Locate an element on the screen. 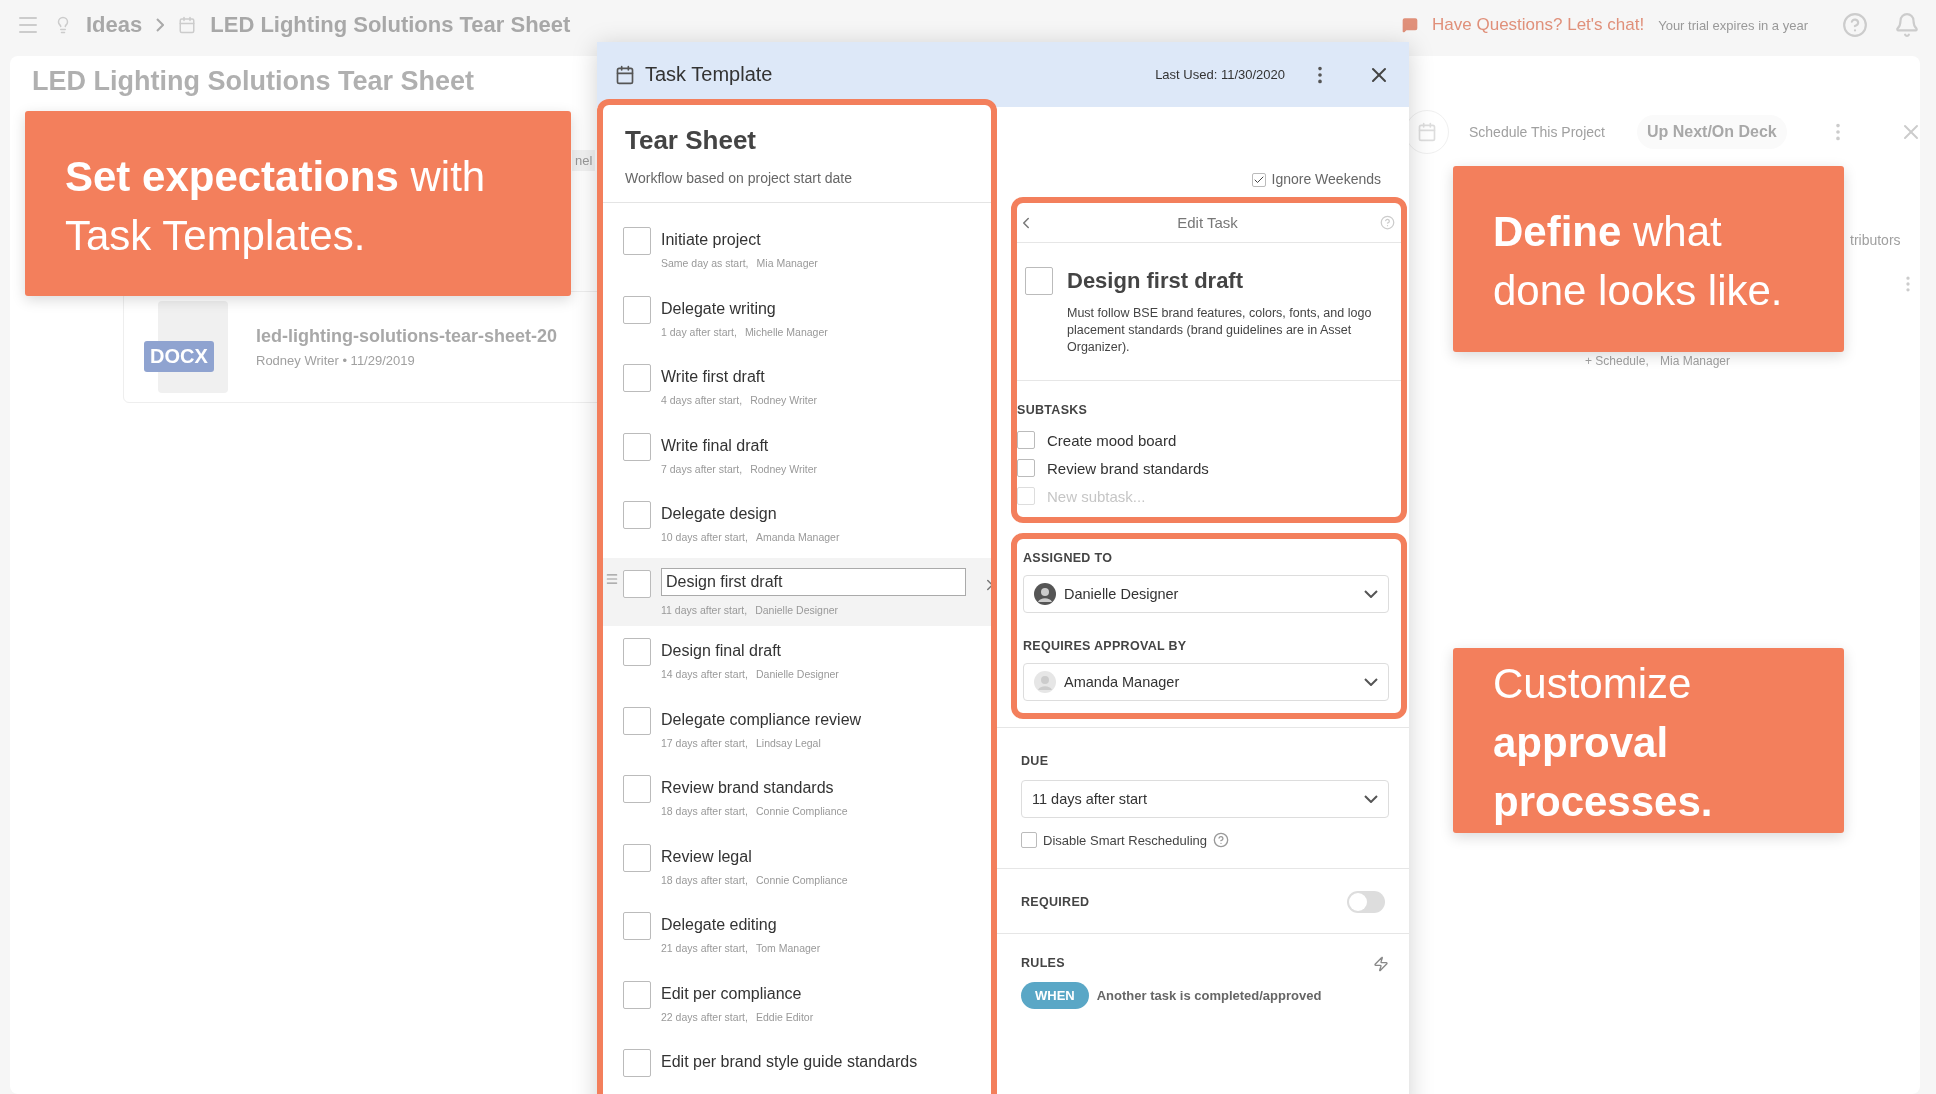 This screenshot has height=1094, width=1936. task-row: Write final draft 7 days after start, Rodney Writer is located at coordinates (797, 454).